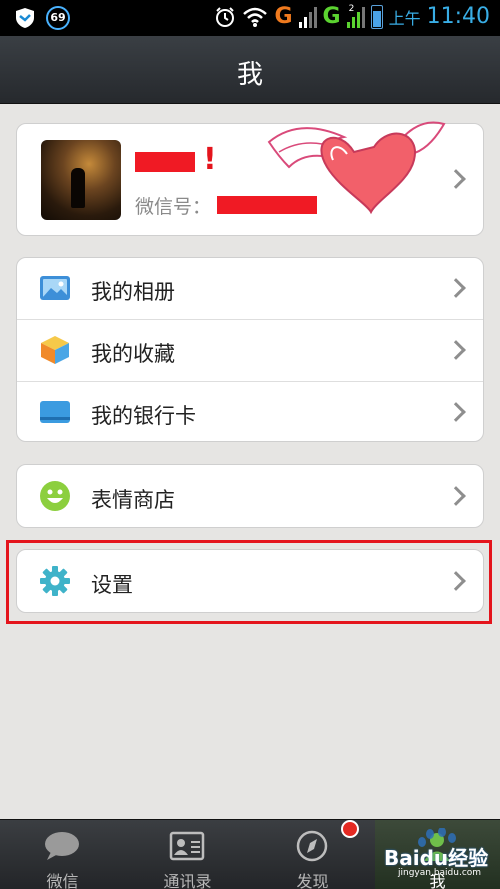  What do you see at coordinates (355, 15) in the screenshot?
I see `signal-strength-sim2: 2` at bounding box center [355, 15].